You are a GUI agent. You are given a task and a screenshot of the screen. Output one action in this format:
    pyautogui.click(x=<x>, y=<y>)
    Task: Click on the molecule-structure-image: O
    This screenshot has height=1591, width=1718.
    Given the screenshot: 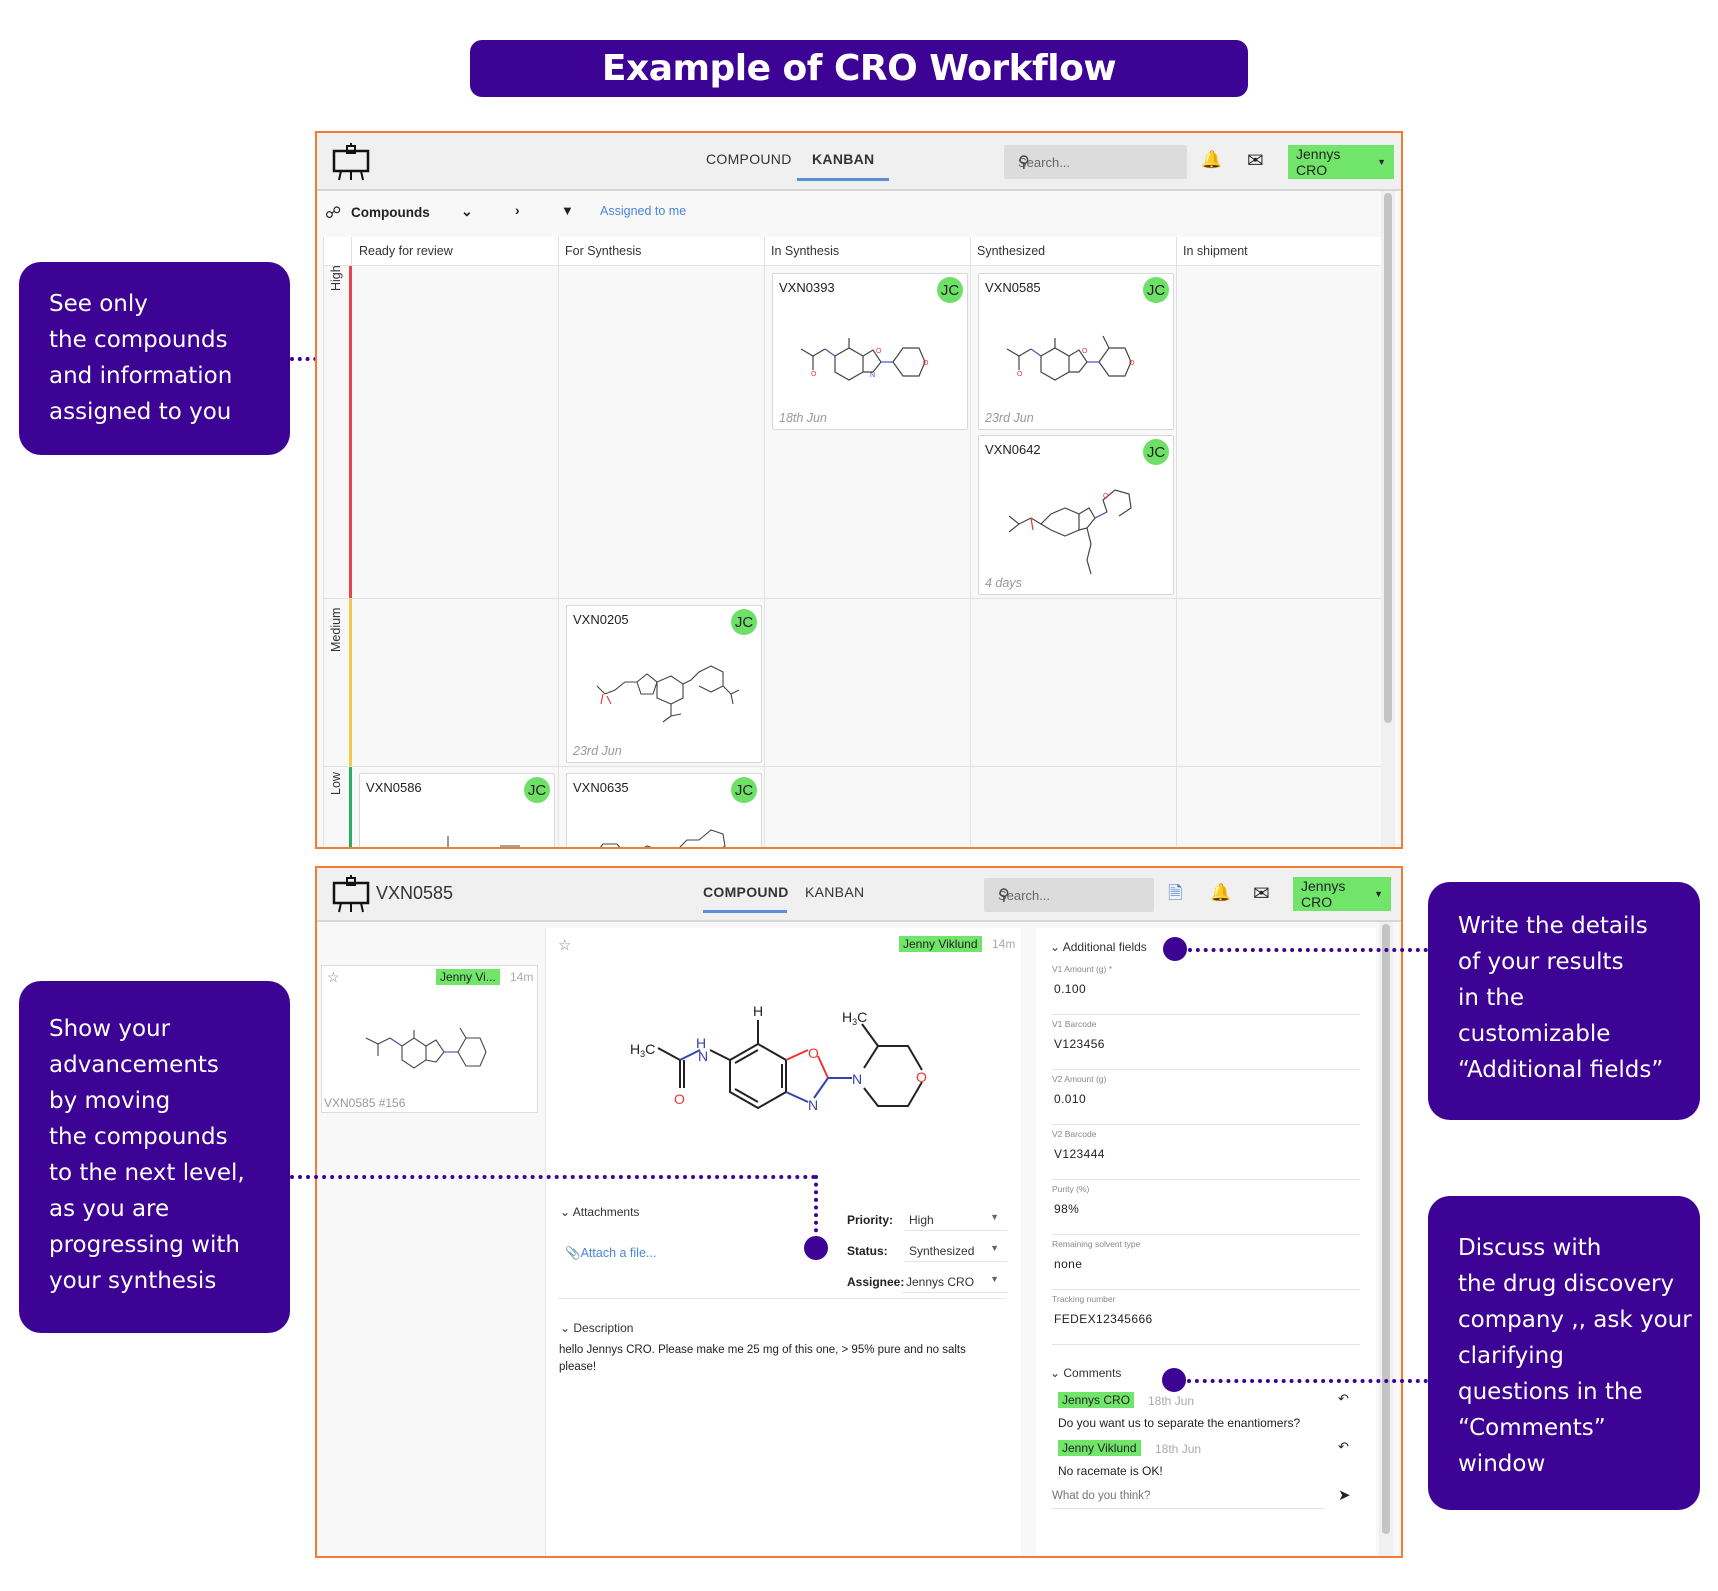 What is the action you would take?
    pyautogui.click(x=1070, y=532)
    